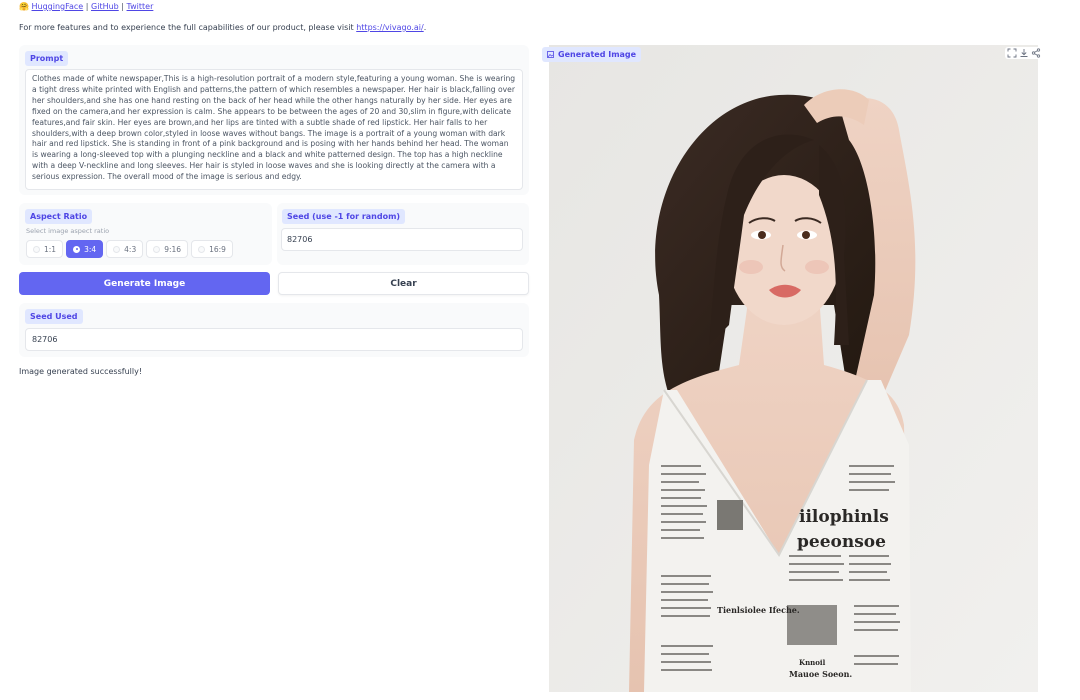 This screenshot has width=1080, height=700. I want to click on seed-input: 82706, so click(402, 239).